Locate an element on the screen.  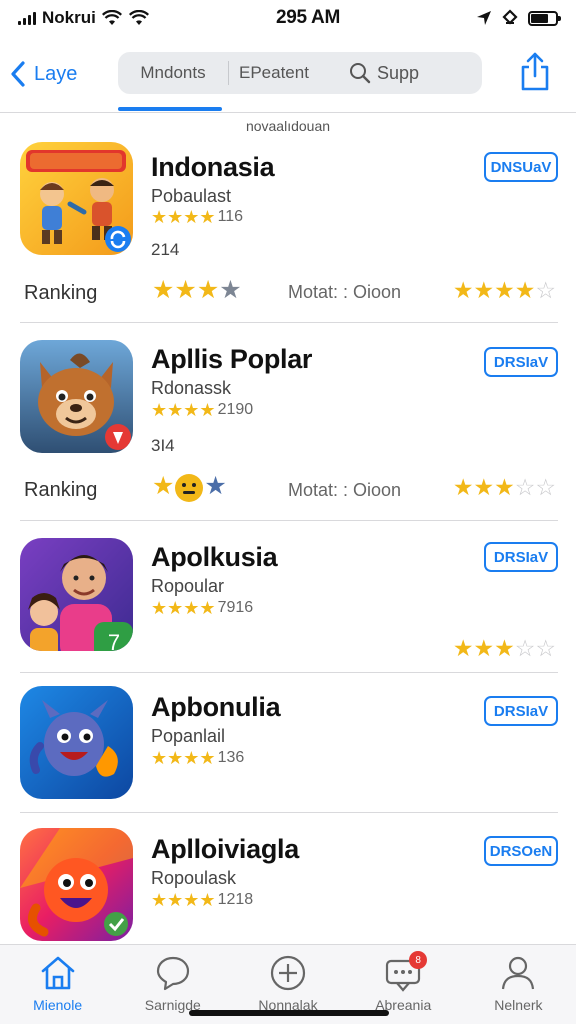
plus-circle-icon is located at coordinates (288, 973).